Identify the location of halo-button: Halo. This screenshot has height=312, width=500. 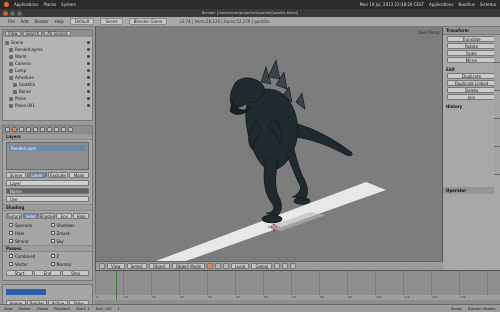
(81, 216).